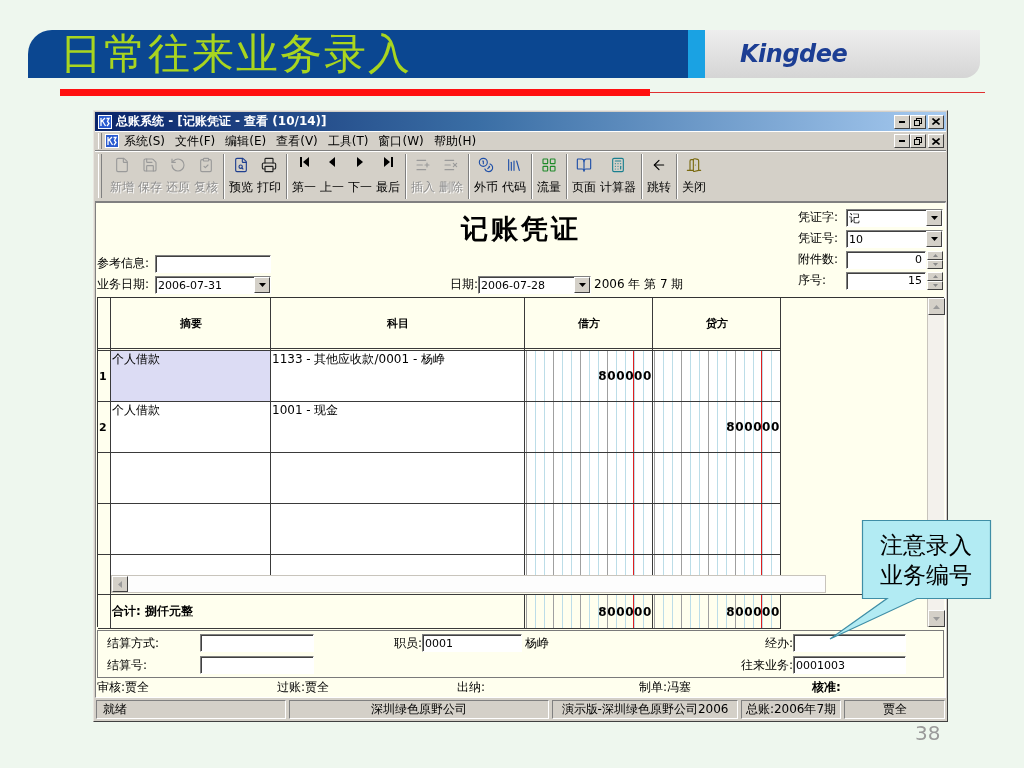 This screenshot has height=768, width=1024. I want to click on signature-label: 出纳:, so click(471, 687).